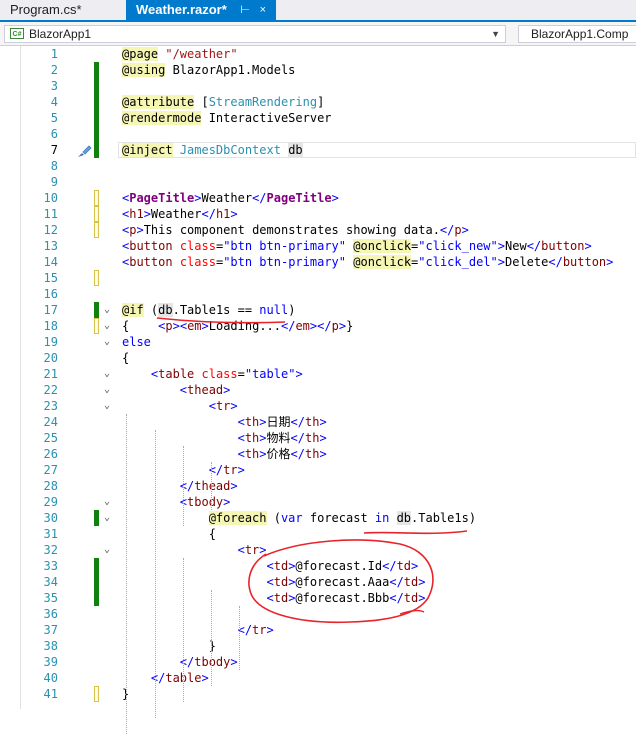  I want to click on tab-weather-razor: Weather.razor* ⊢ ×, so click(201, 10).